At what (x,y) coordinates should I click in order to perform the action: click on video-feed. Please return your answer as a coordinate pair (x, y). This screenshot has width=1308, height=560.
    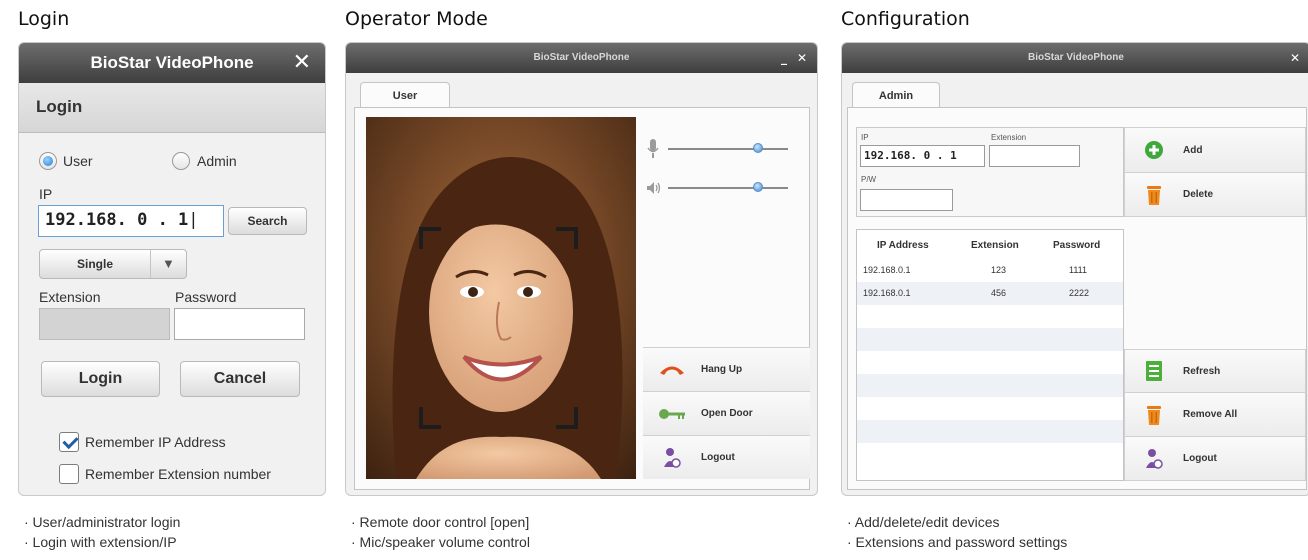
    Looking at the image, I should click on (501, 298).